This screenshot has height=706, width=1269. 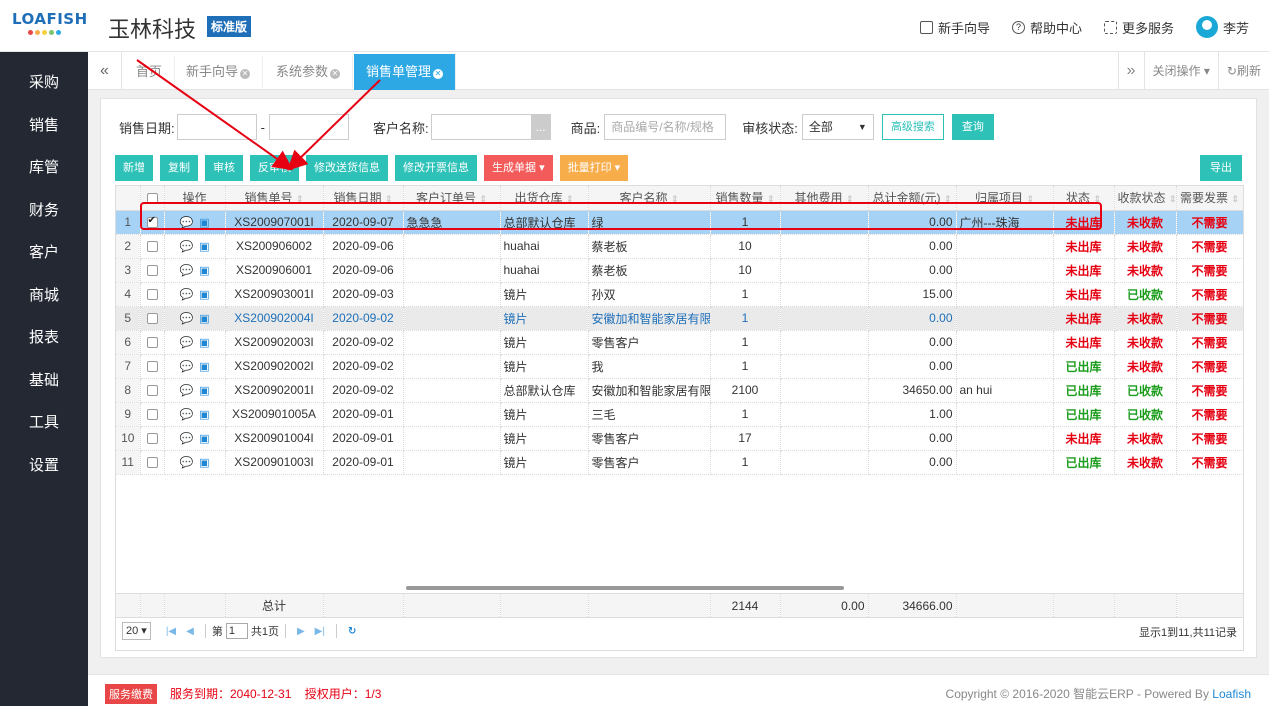 I want to click on order-no: XS200902004I, so click(x=274, y=318).